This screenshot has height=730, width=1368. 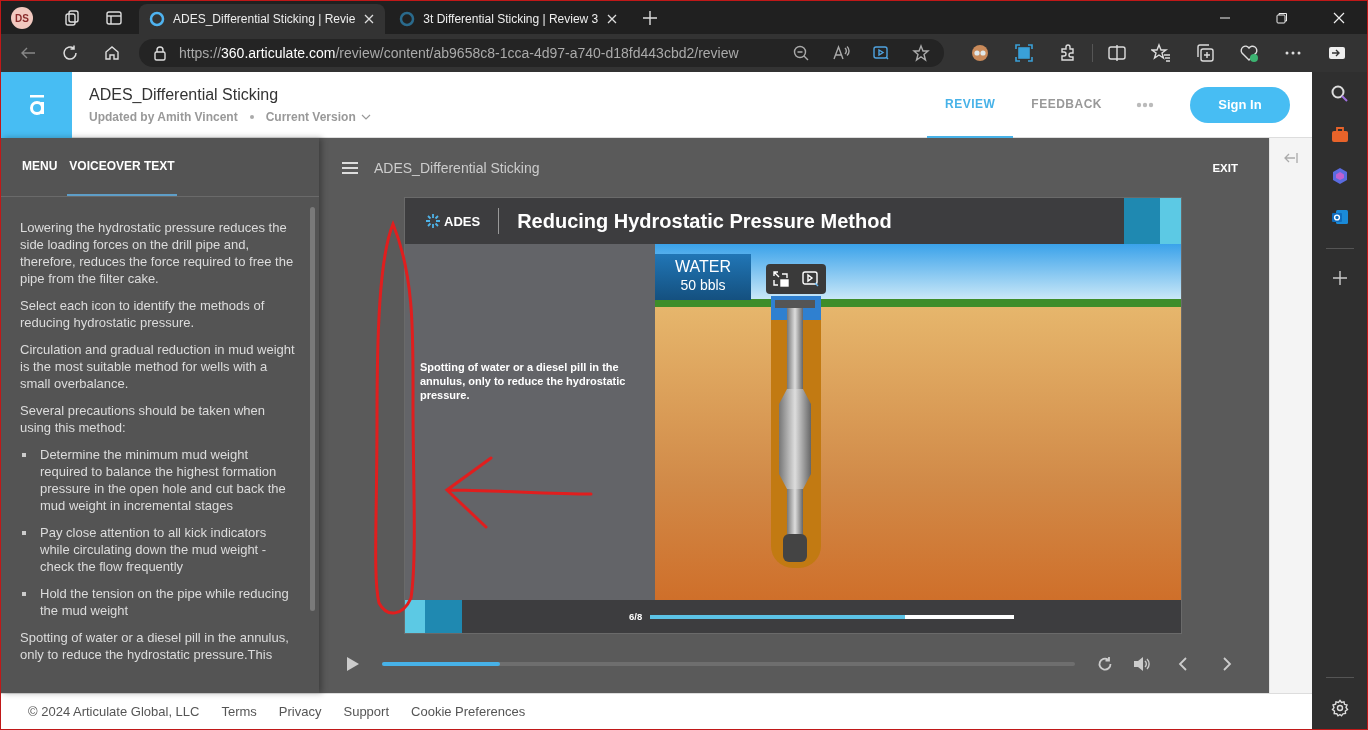 I want to click on profile-avatar: DS, so click(x=22, y=18).